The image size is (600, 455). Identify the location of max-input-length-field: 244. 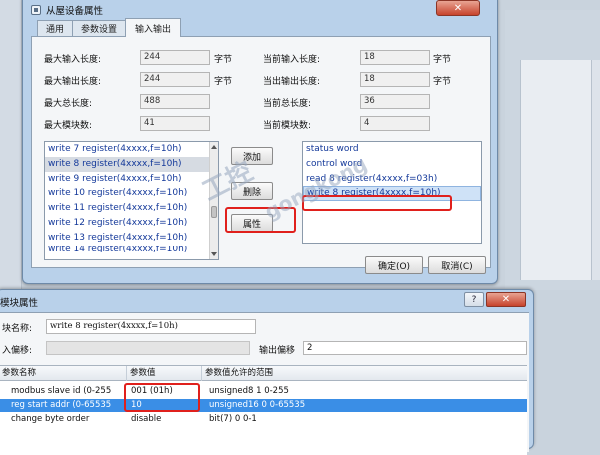
(175, 57).